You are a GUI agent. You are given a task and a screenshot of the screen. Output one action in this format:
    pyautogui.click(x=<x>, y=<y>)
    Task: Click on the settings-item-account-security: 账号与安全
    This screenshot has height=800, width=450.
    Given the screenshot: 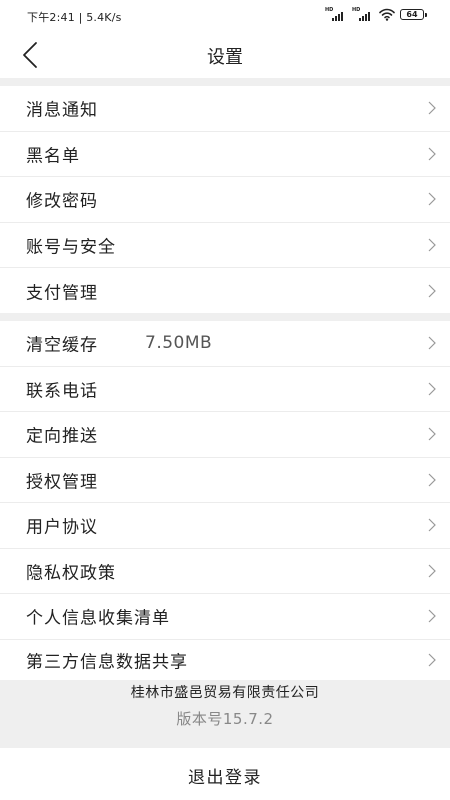 What is the action you would take?
    pyautogui.click(x=225, y=245)
    